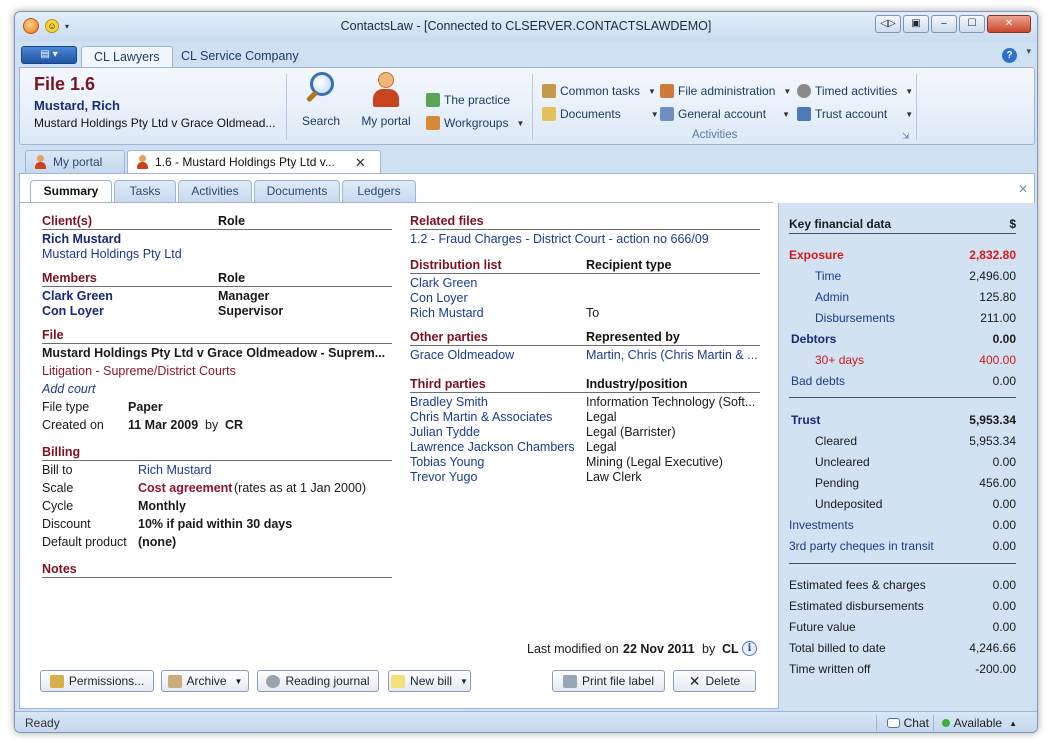 The image size is (1055, 751). Describe the element at coordinates (71, 191) in the screenshot. I see `subtab-summary: Summary` at that location.